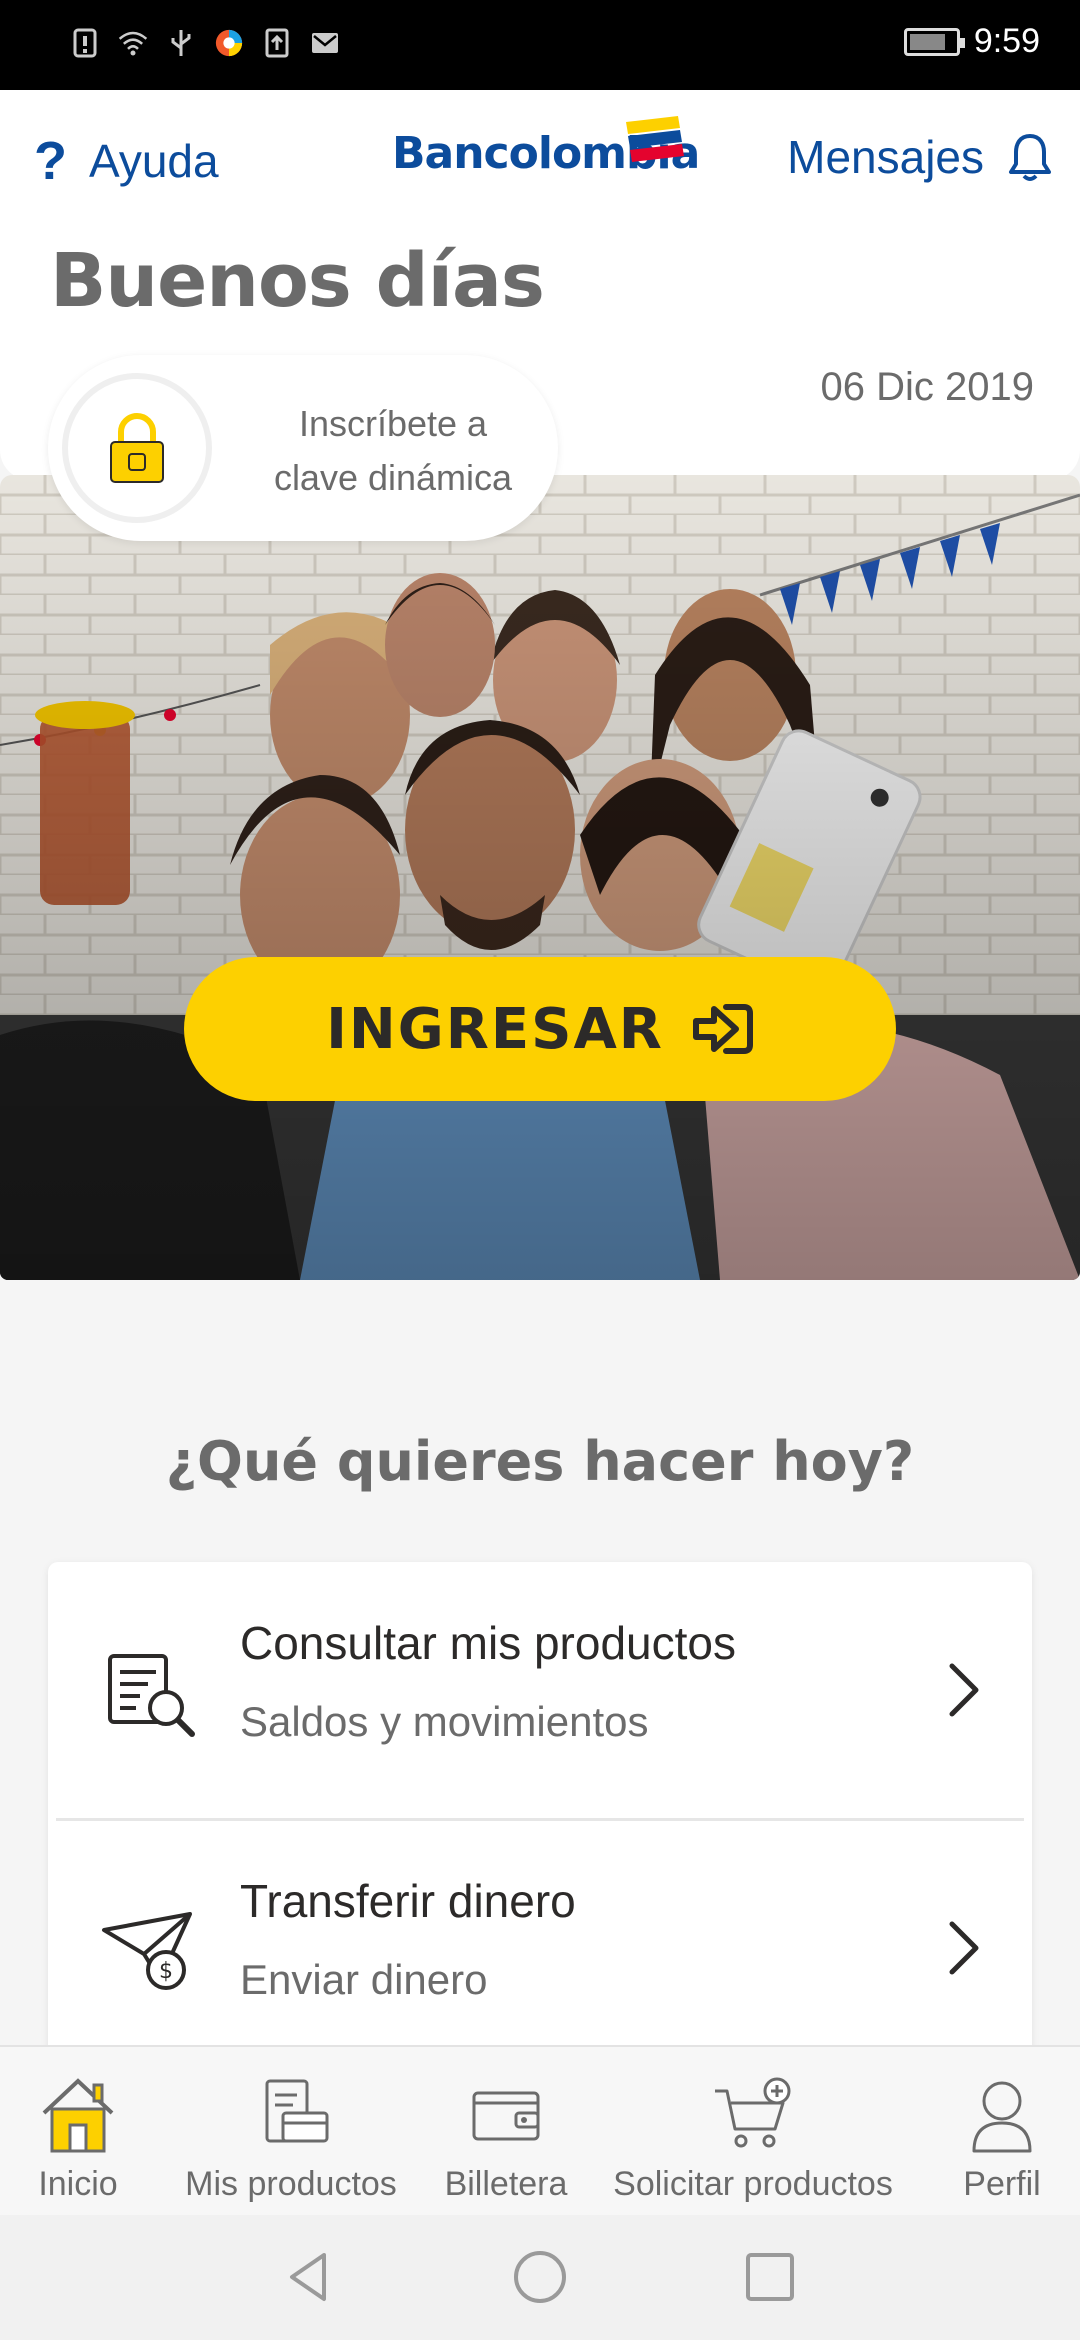 The image size is (1080, 2340). What do you see at coordinates (1002, 2117) in the screenshot?
I see `user-icon` at bounding box center [1002, 2117].